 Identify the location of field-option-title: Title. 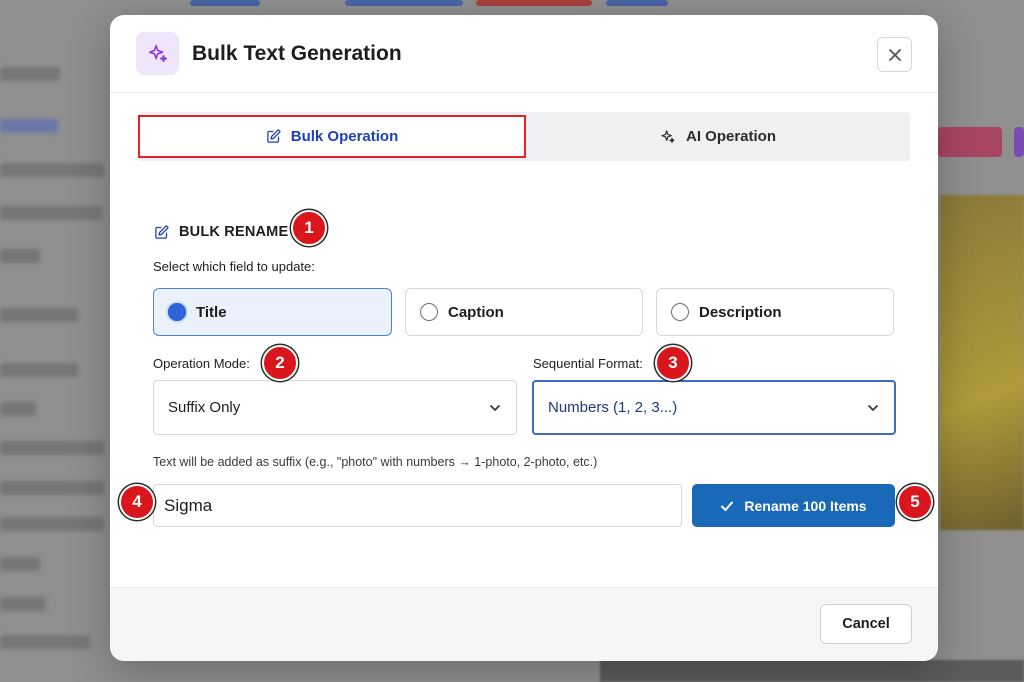
(272, 312).